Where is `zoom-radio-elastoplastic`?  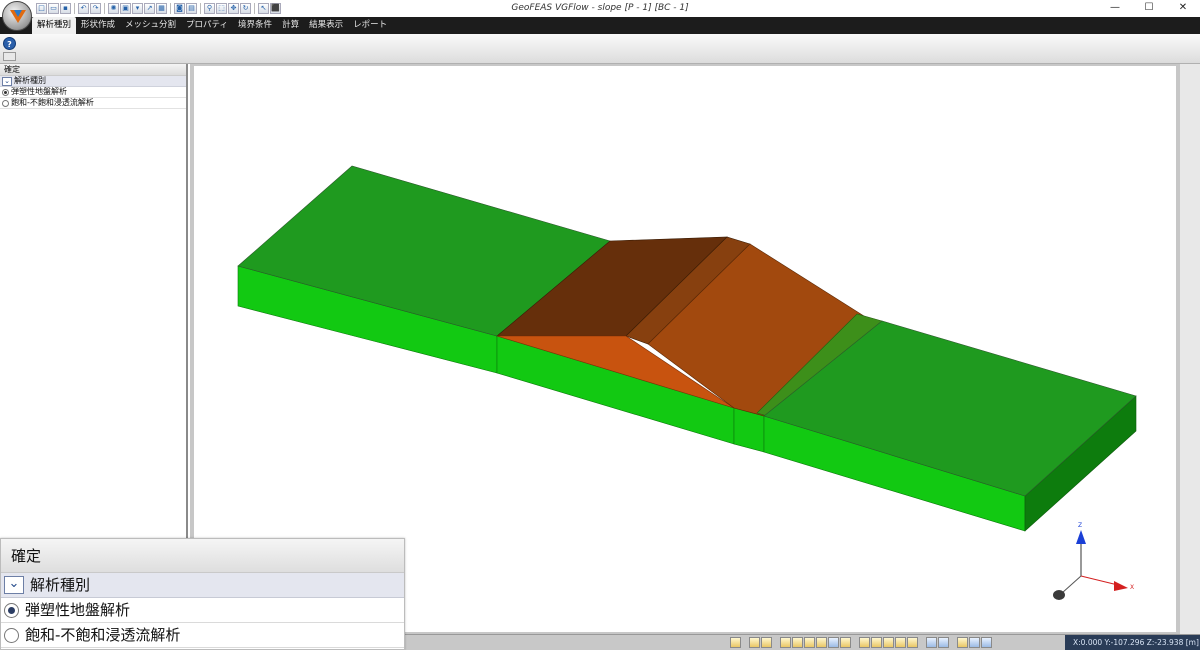 zoom-radio-elastoplastic is located at coordinates (11, 610).